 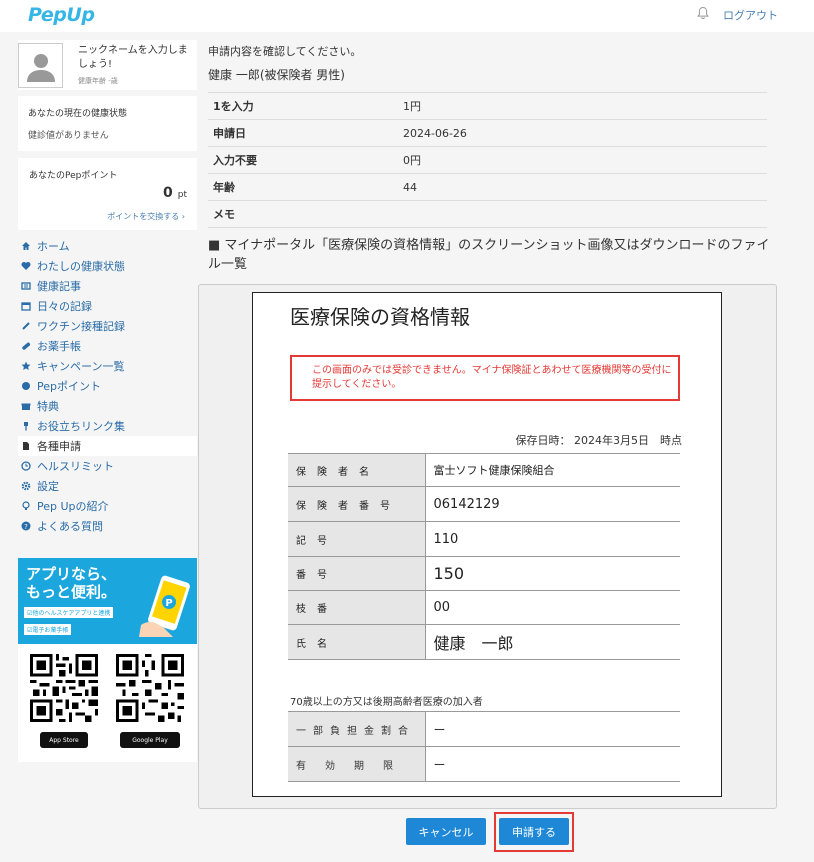 What do you see at coordinates (107, 426) in the screenshot?
I see `sidebar-item-links: お役立ちリンク集` at bounding box center [107, 426].